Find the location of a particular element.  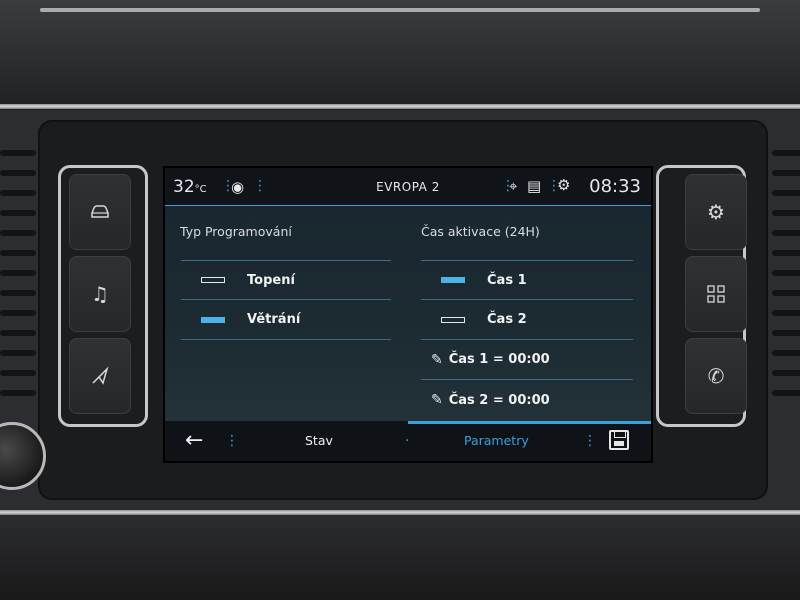

apps-grid-icon is located at coordinates (716, 294).